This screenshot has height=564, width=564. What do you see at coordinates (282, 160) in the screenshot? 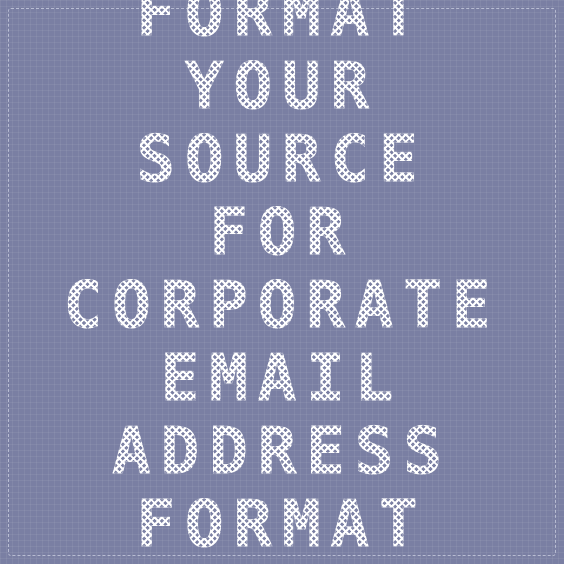
I see `stitch-line-3: SOURCE` at bounding box center [282, 160].